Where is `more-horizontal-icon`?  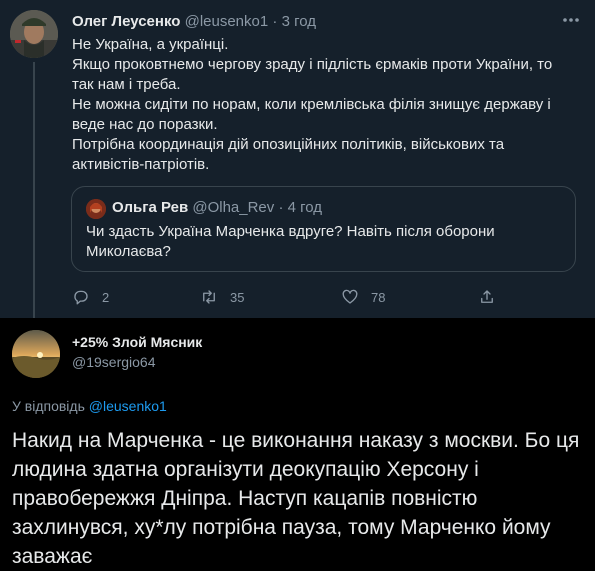 more-horizontal-icon is located at coordinates (571, 20).